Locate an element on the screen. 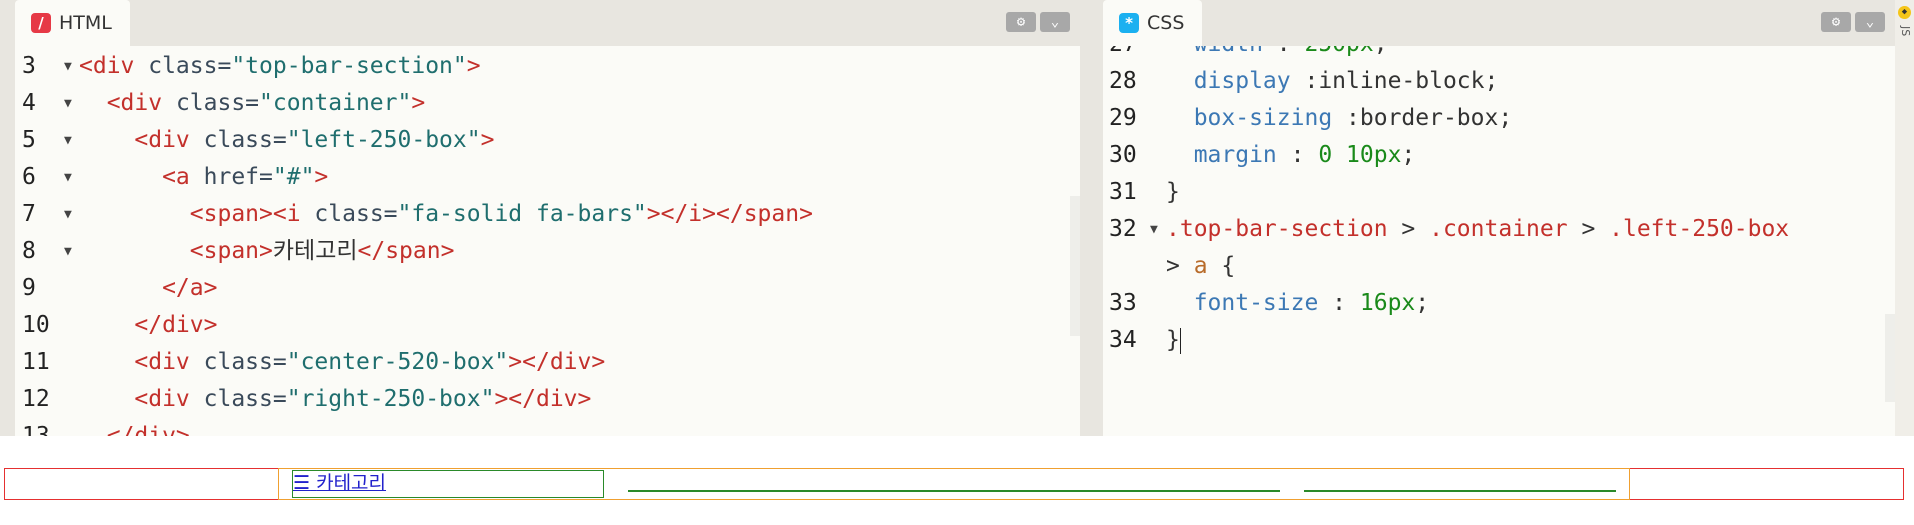  html-collapse-chevron-down-icon: ⌄ is located at coordinates (1055, 22).